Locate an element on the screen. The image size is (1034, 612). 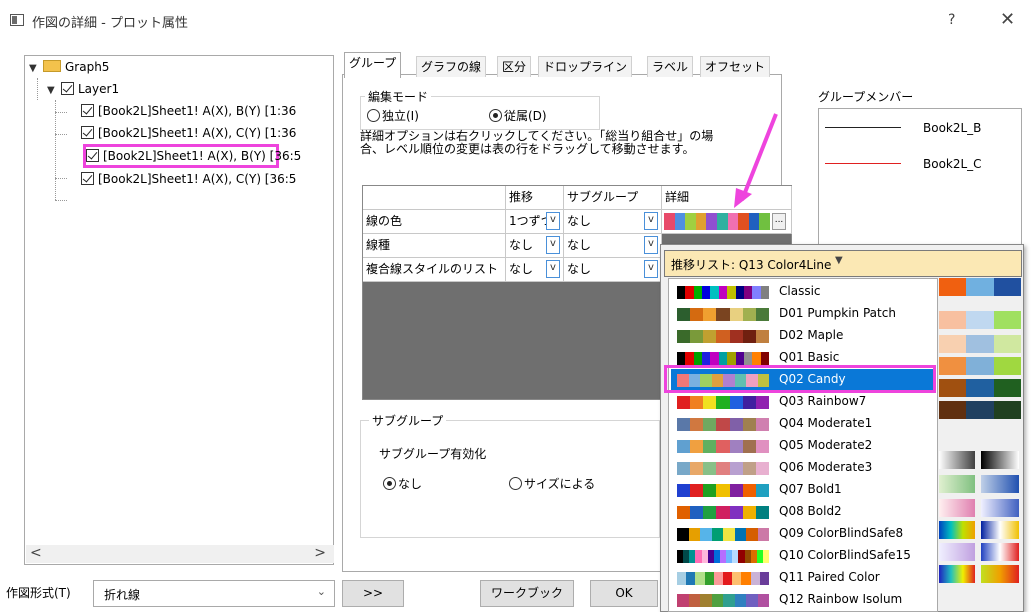
plot-type-select: 折れ線 ⌄ is located at coordinates (214, 593).